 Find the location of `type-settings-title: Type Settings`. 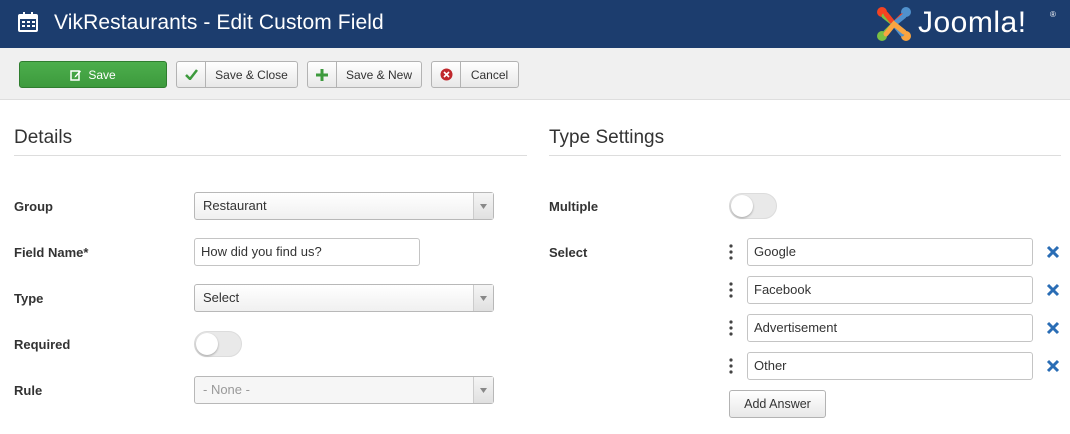

type-settings-title: Type Settings is located at coordinates (607, 137).